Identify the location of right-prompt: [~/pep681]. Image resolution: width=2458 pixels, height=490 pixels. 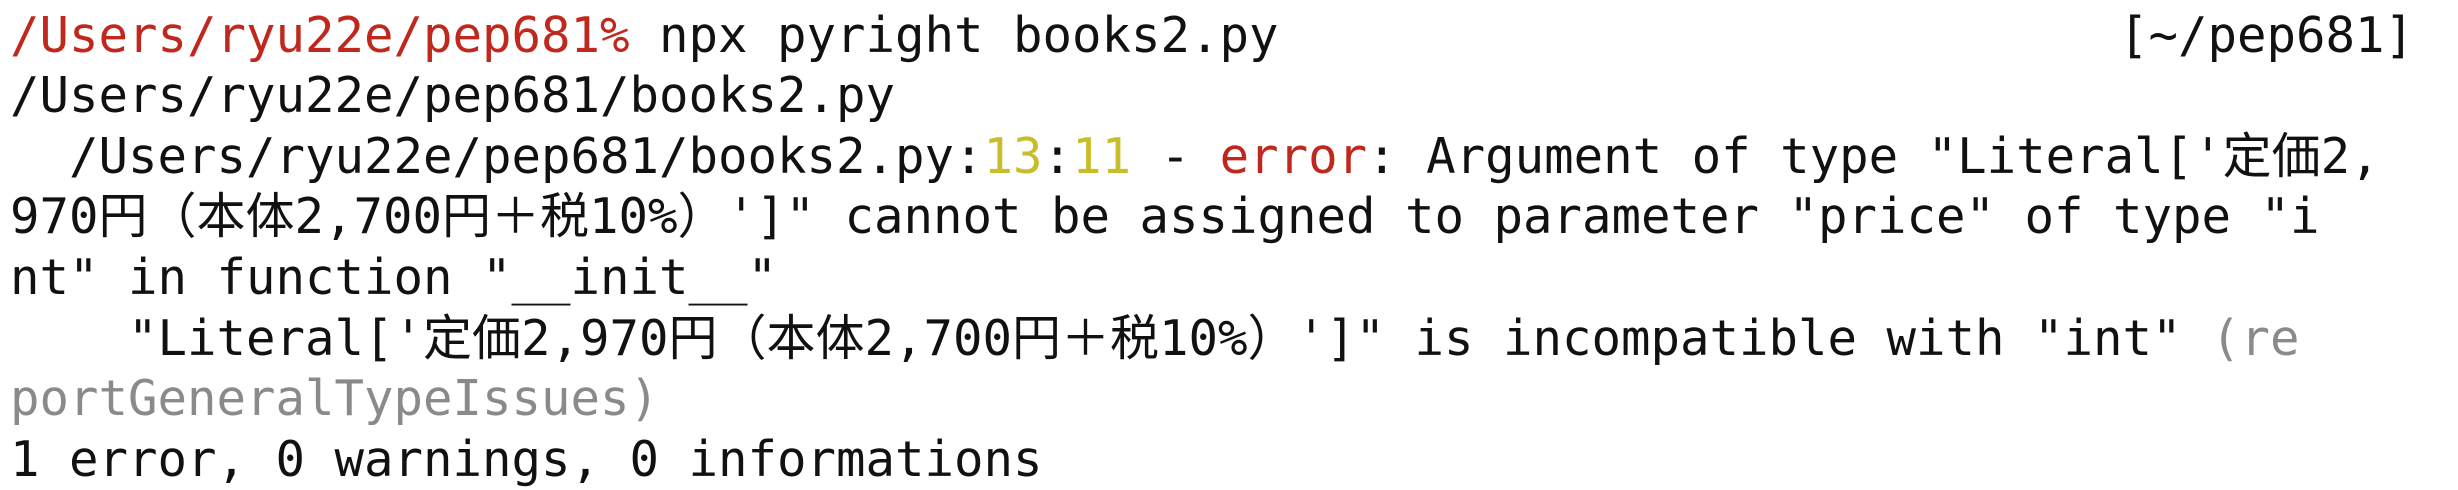
(2266, 35).